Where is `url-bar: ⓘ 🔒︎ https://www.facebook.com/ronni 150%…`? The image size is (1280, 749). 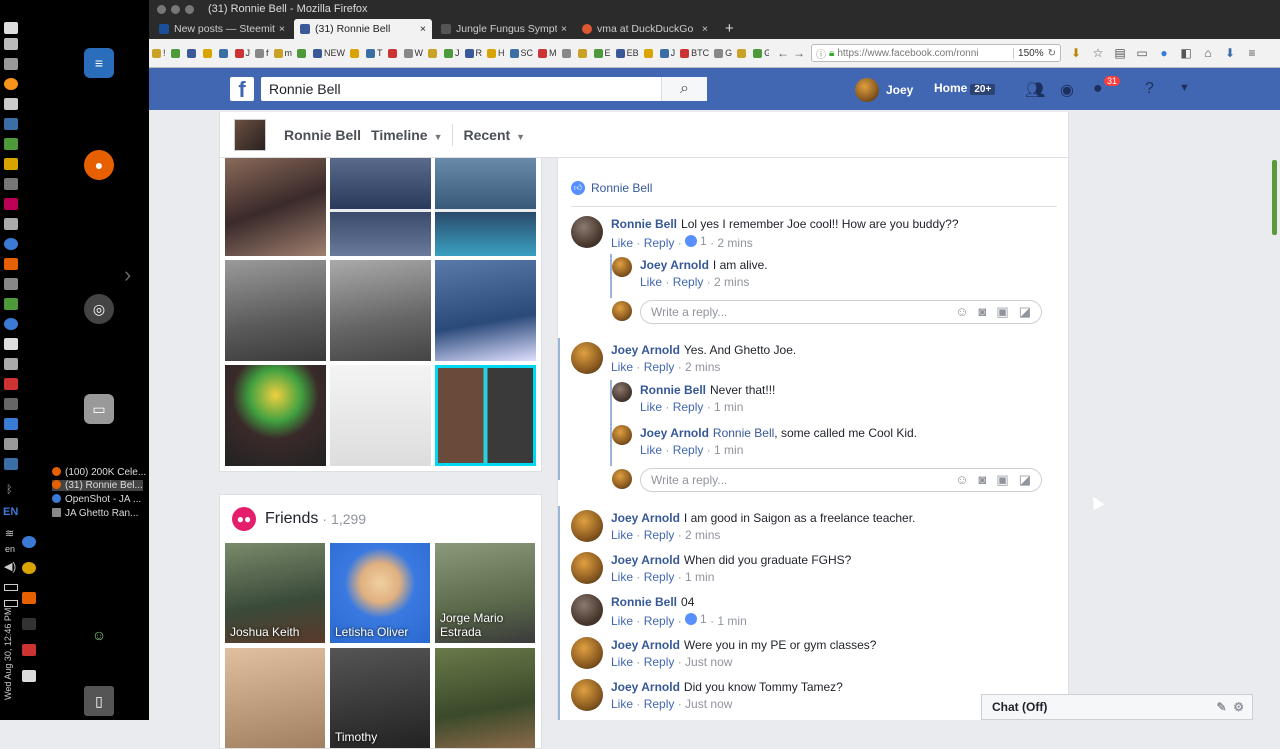
url-bar: ⓘ 🔒︎ https://www.facebook.com/ronni 150%… is located at coordinates (936, 53).